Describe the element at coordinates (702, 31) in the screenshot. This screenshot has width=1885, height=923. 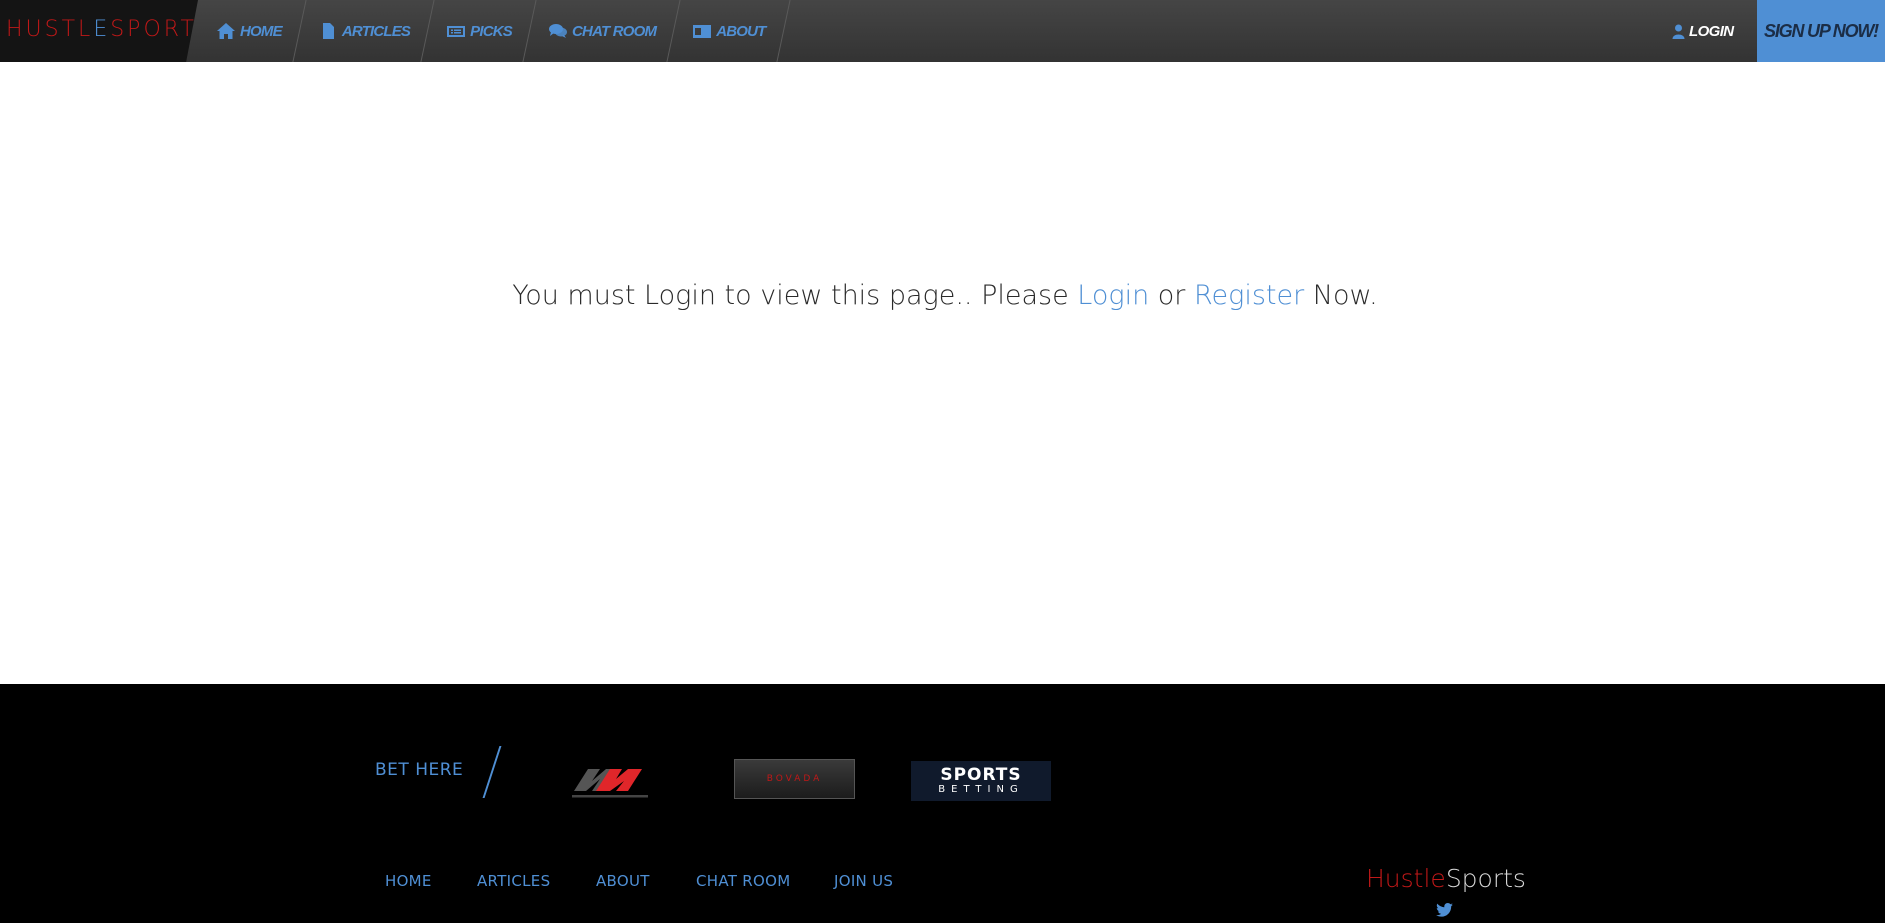
I see `id-card-icon` at that location.